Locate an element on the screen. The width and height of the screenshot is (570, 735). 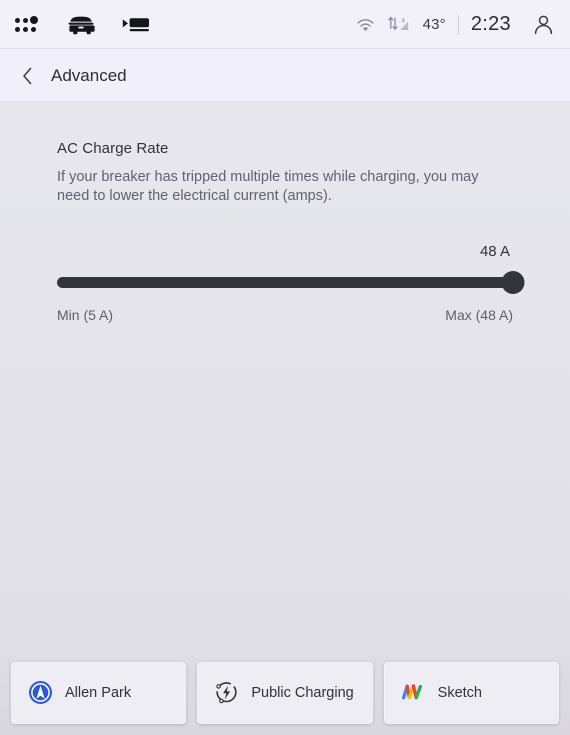
dock-card-label: Allen Park is located at coordinates (98, 692).